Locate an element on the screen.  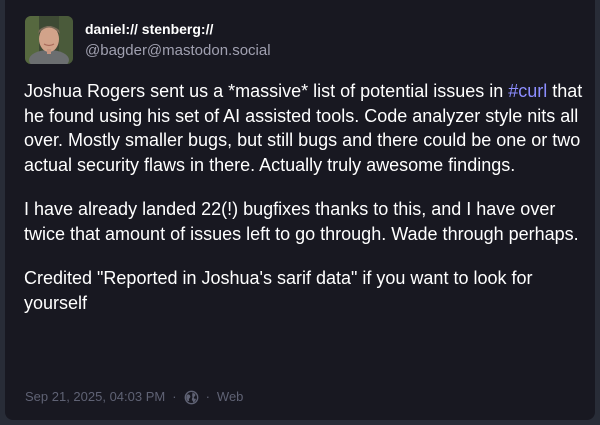
post-timestamp: Sep 21, 2025, 04:03 PM is located at coordinates (95, 397).